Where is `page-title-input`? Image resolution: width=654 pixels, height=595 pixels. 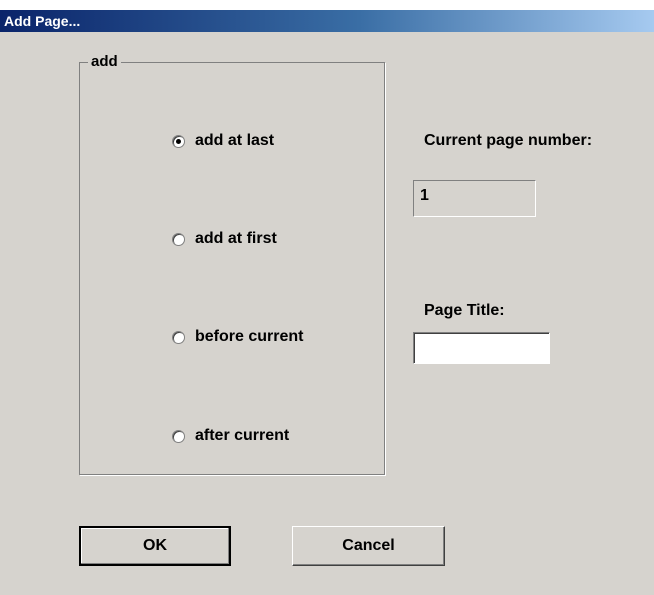
page-title-input is located at coordinates (481, 348).